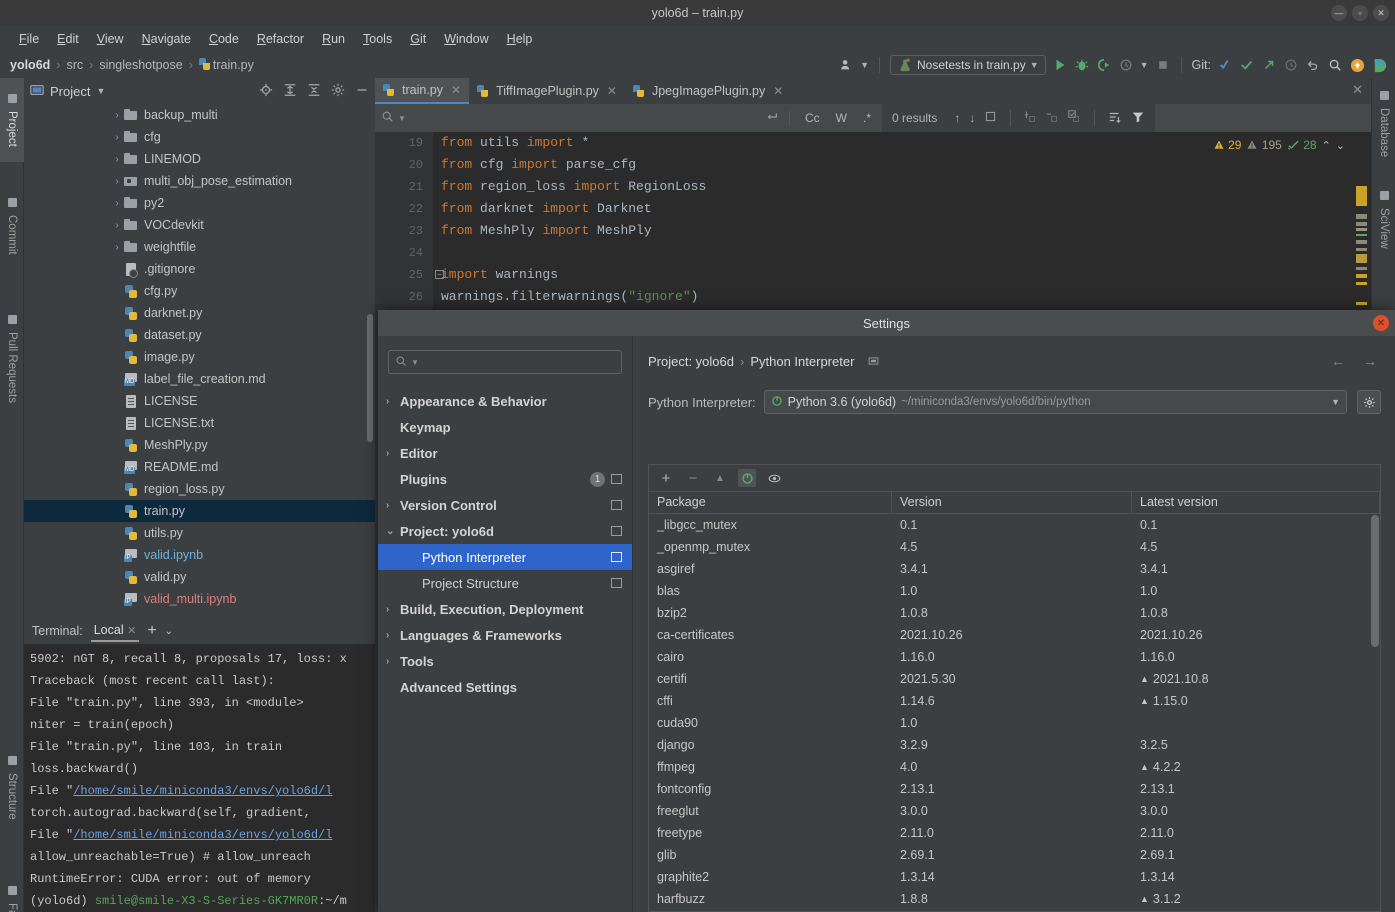 The height and width of the screenshot is (912, 1395). What do you see at coordinates (967, 65) in the screenshot?
I see `run-configuration-selector: Nosetests in train.py ▼` at bounding box center [967, 65].